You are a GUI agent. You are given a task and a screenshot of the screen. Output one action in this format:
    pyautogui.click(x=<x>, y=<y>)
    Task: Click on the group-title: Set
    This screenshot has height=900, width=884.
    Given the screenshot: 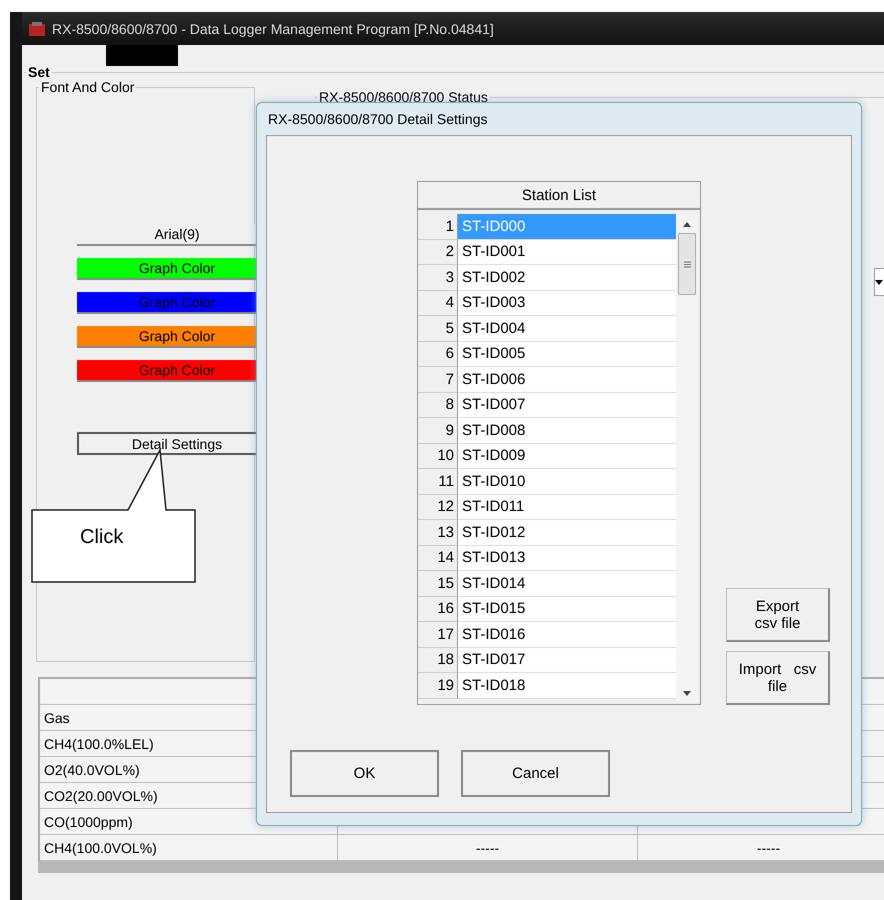 What is the action you would take?
    pyautogui.click(x=39, y=72)
    